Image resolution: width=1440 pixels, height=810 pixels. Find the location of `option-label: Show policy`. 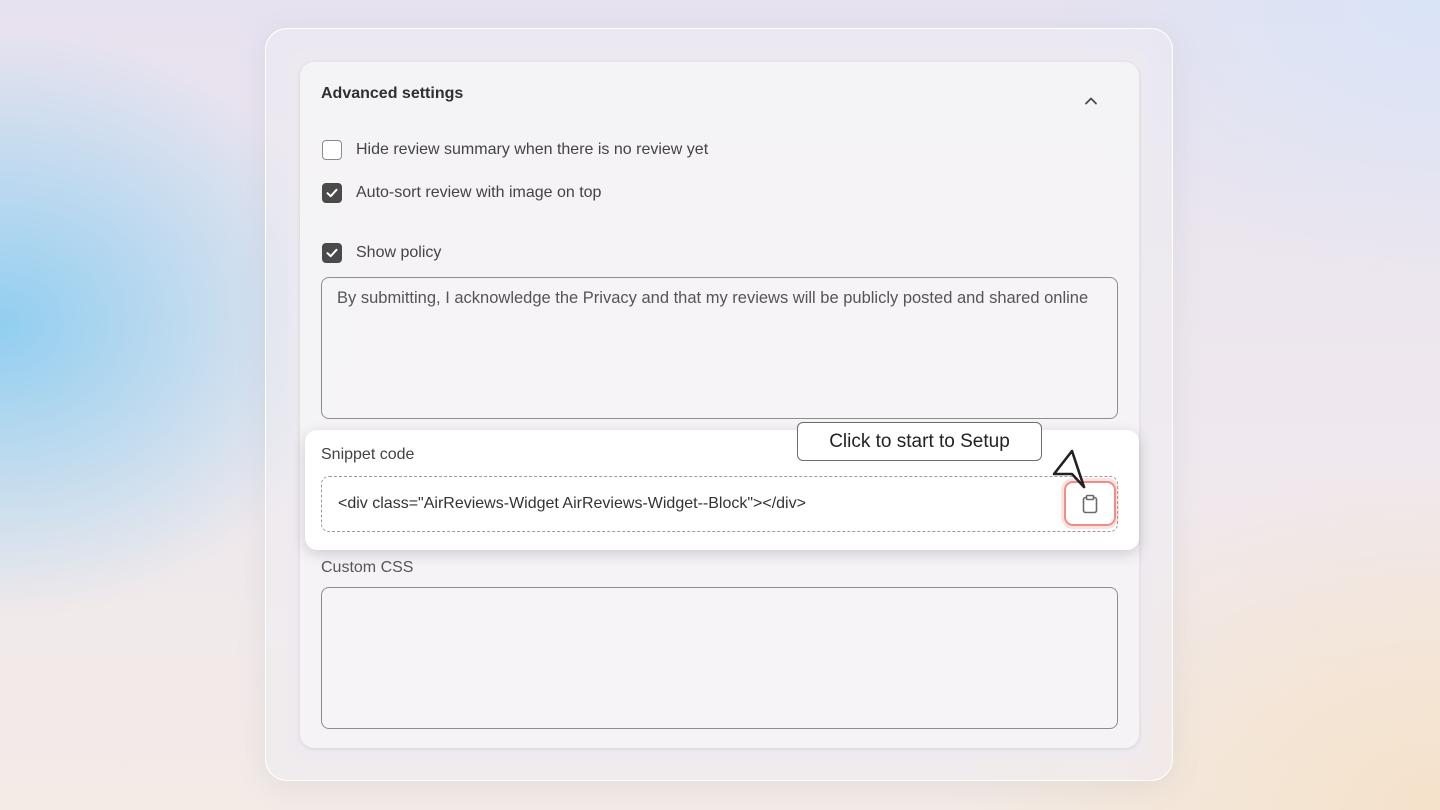

option-label: Show policy is located at coordinates (399, 252).